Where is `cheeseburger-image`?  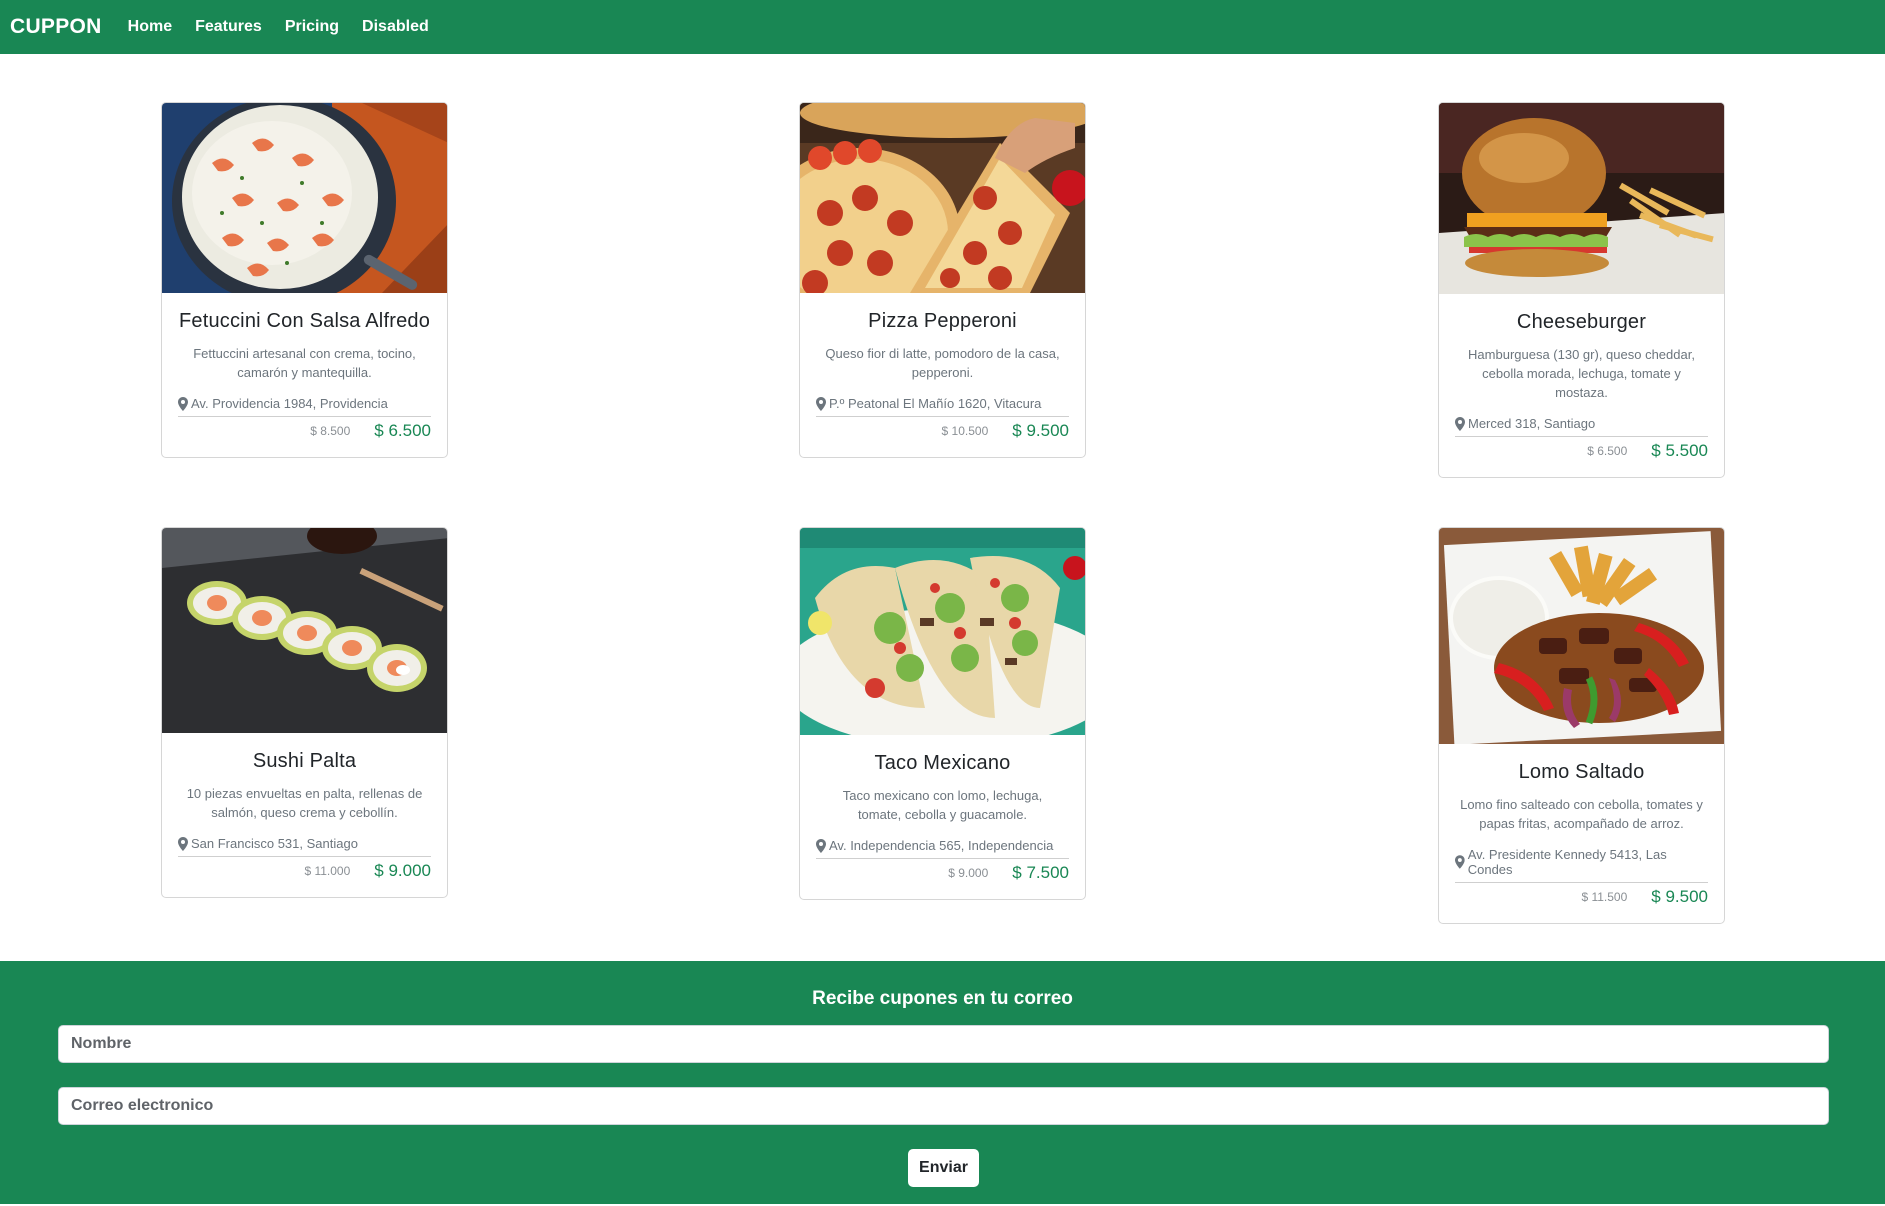 cheeseburger-image is located at coordinates (1581, 198).